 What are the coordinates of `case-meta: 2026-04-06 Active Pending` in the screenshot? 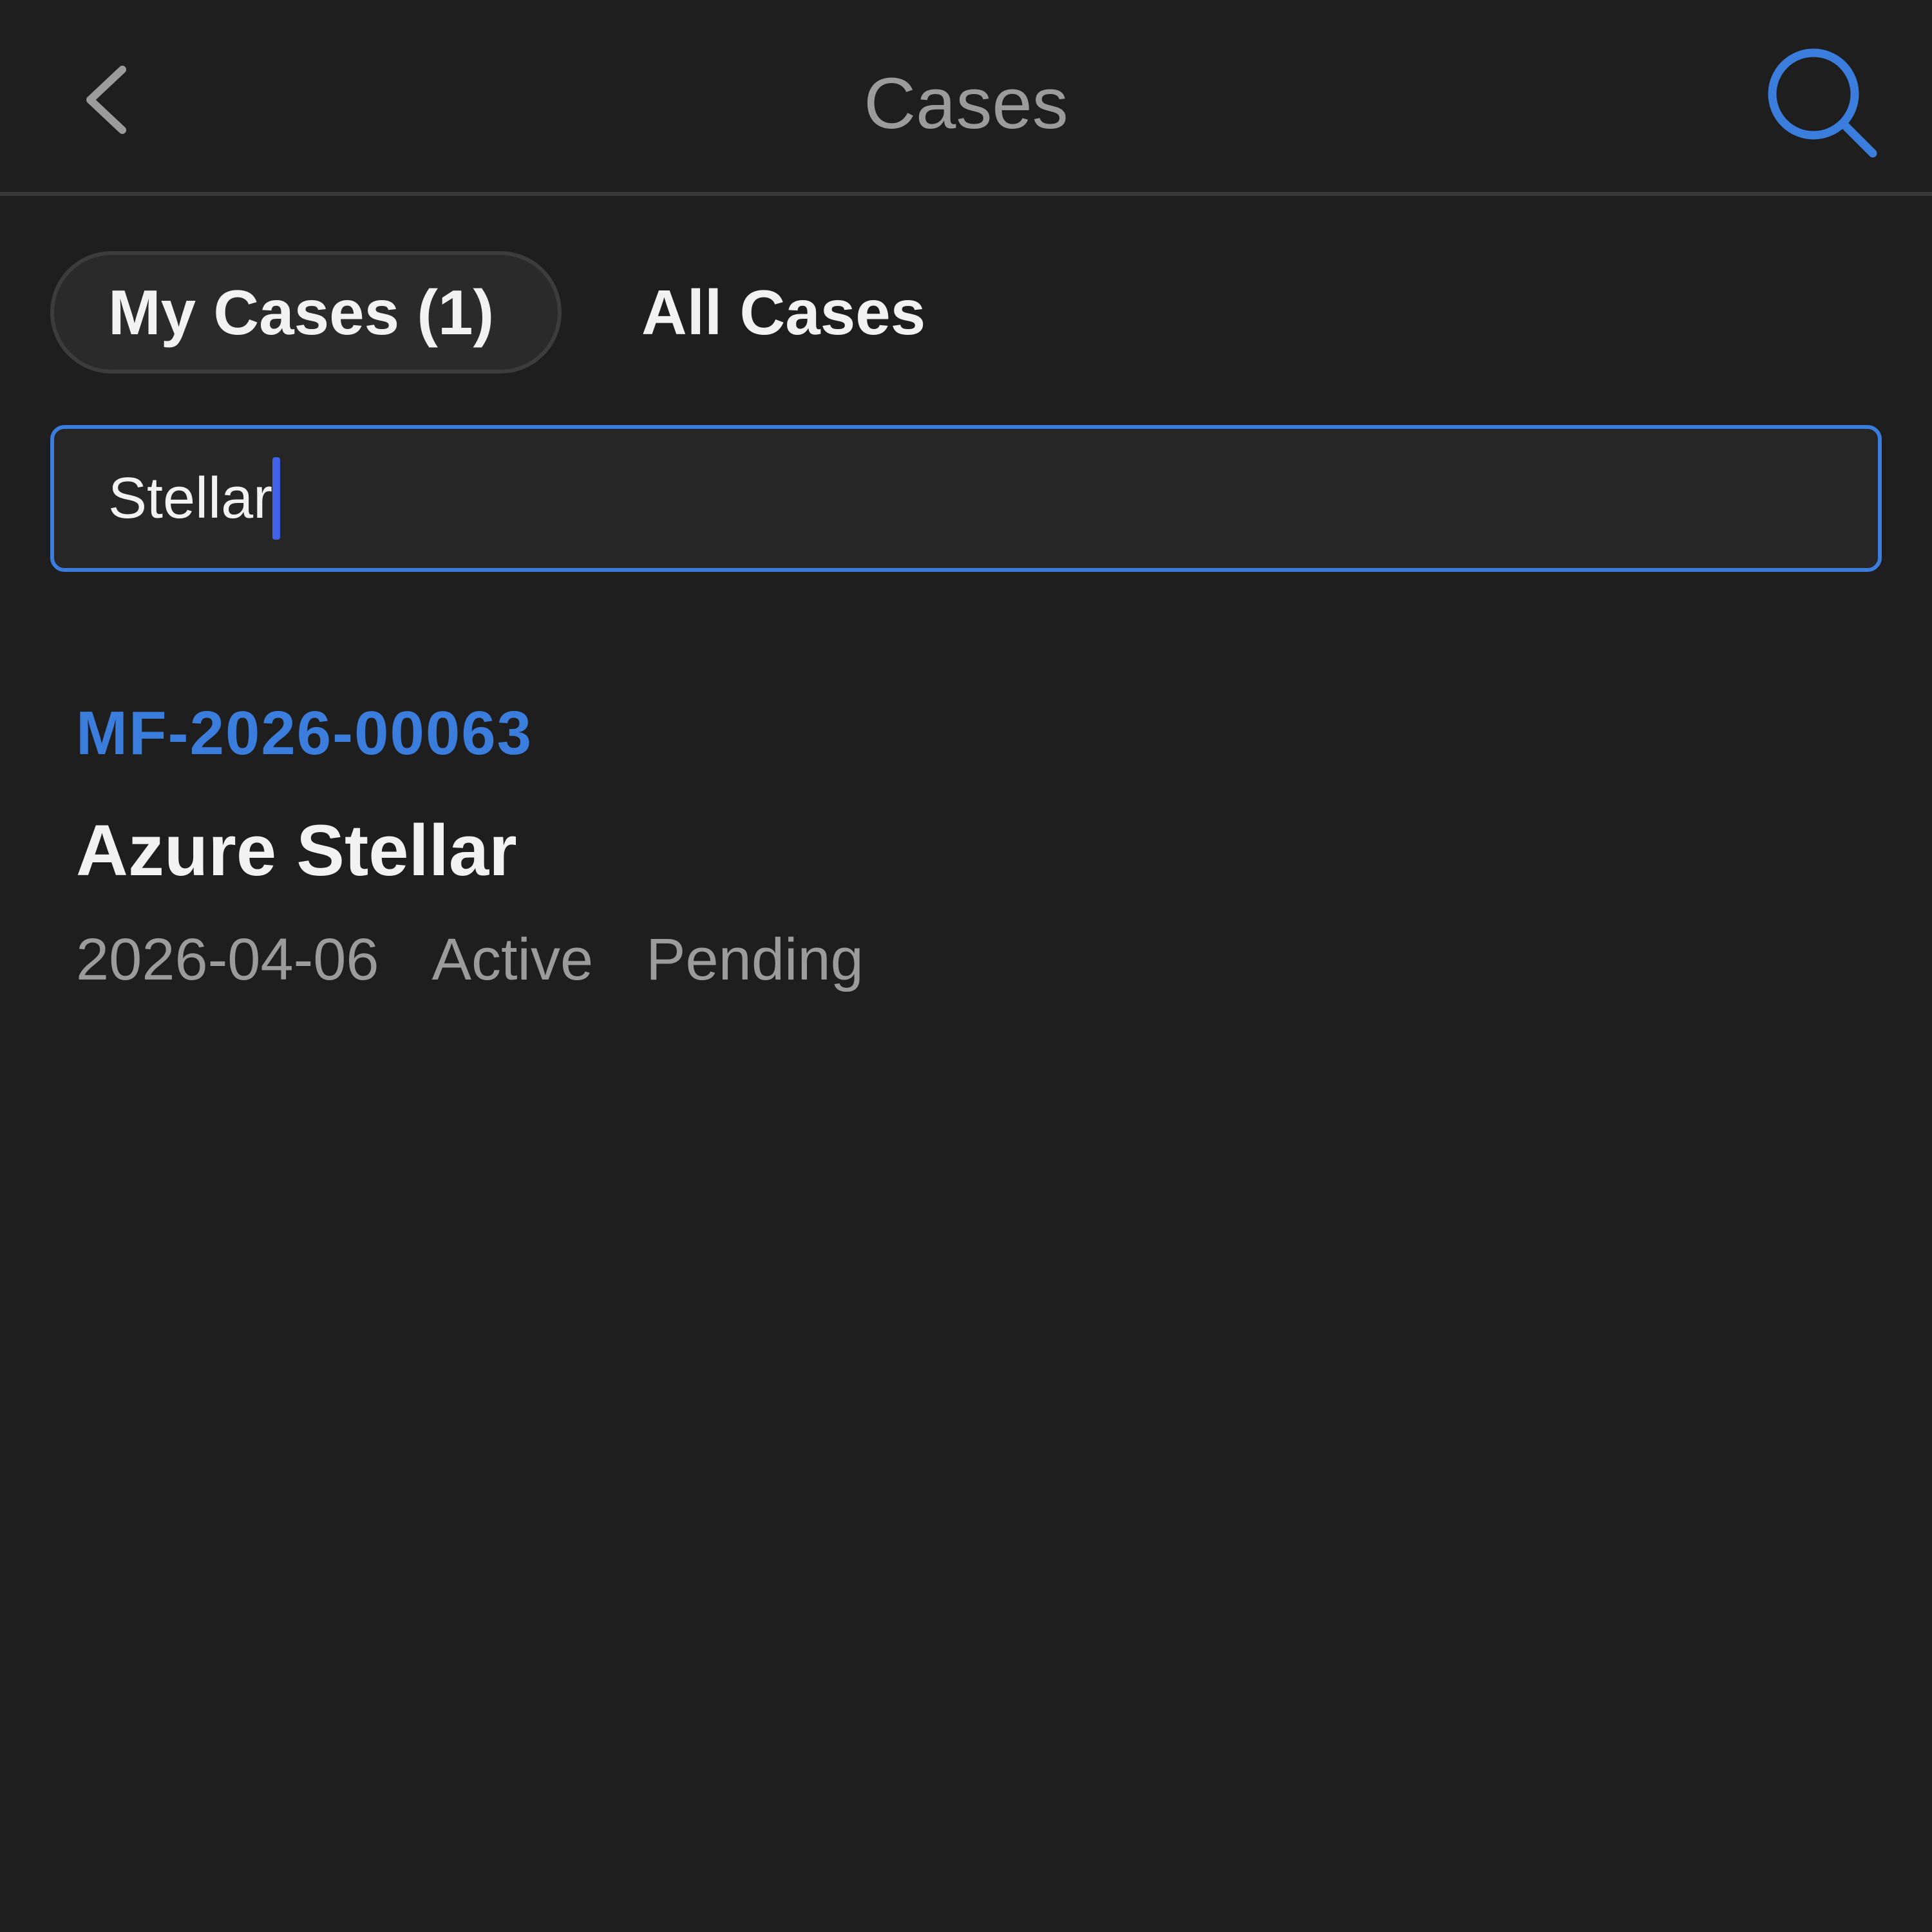 It's located at (496, 960).